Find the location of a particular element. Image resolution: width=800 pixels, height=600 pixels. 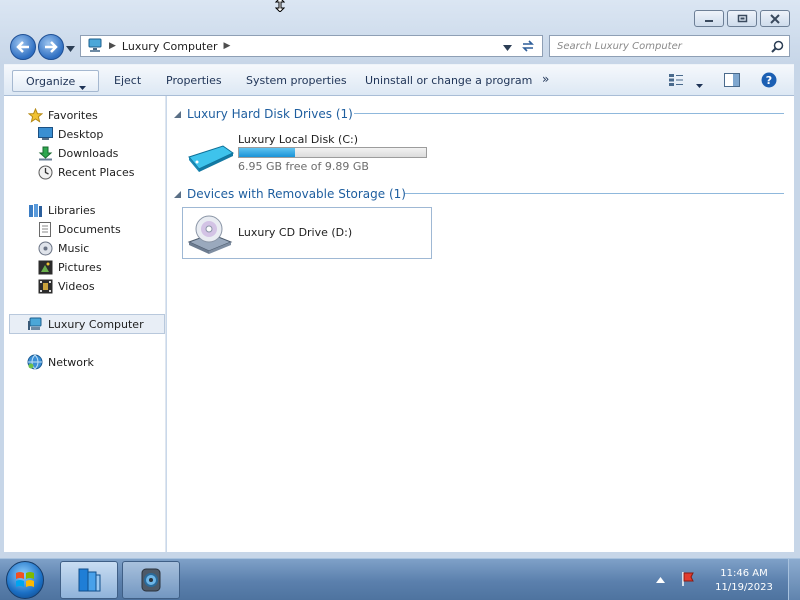

group-header-label: Devices with Removable Storage (1) is located at coordinates (296, 194).